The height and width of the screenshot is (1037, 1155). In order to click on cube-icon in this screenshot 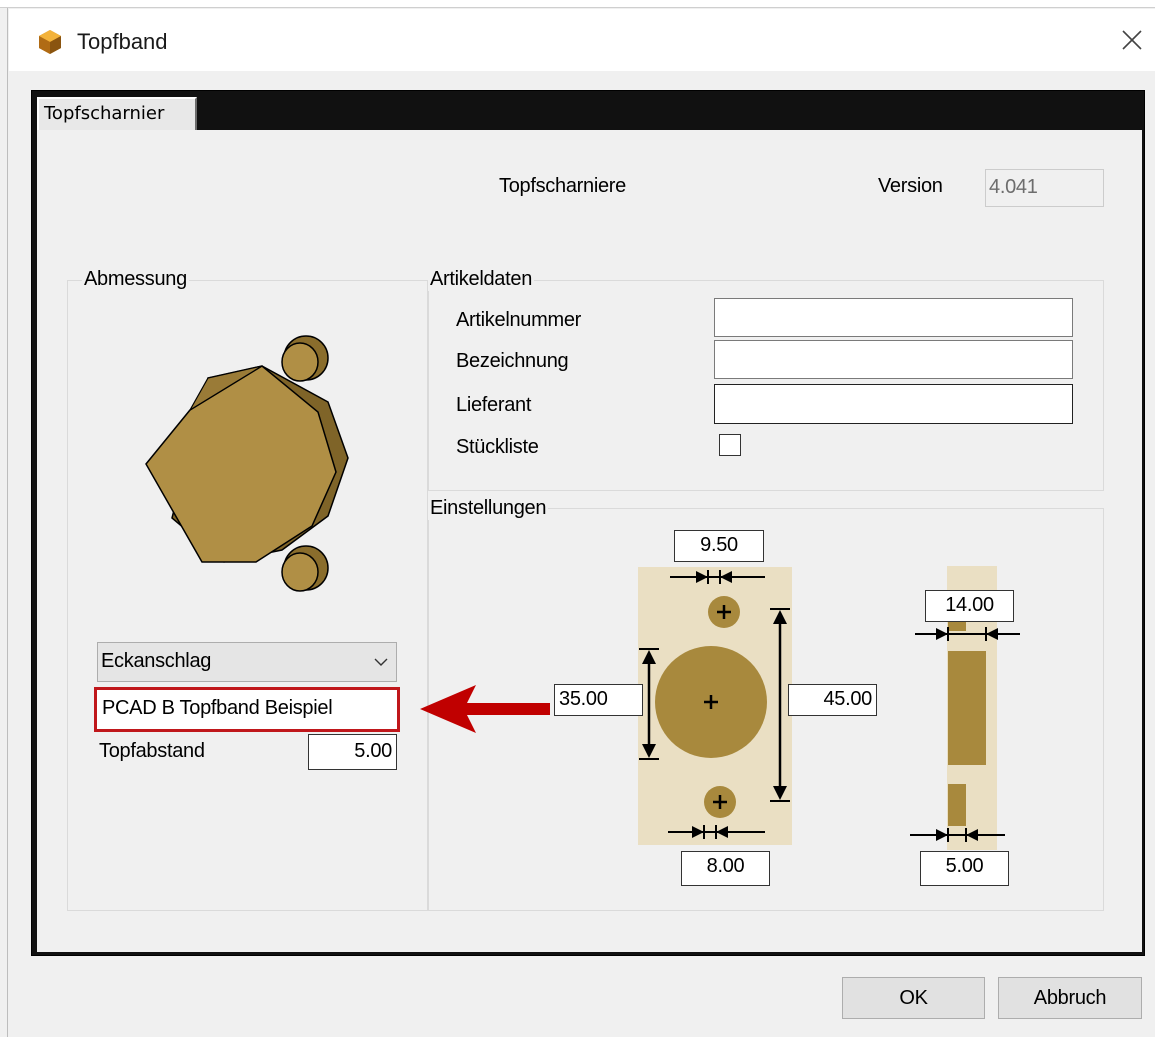, I will do `click(50, 42)`.